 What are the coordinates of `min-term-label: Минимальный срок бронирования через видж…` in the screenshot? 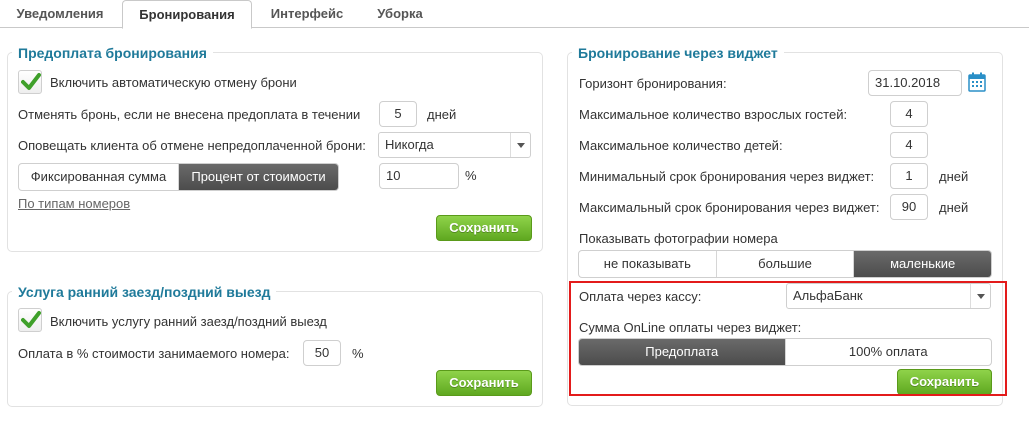 It's located at (727, 176).